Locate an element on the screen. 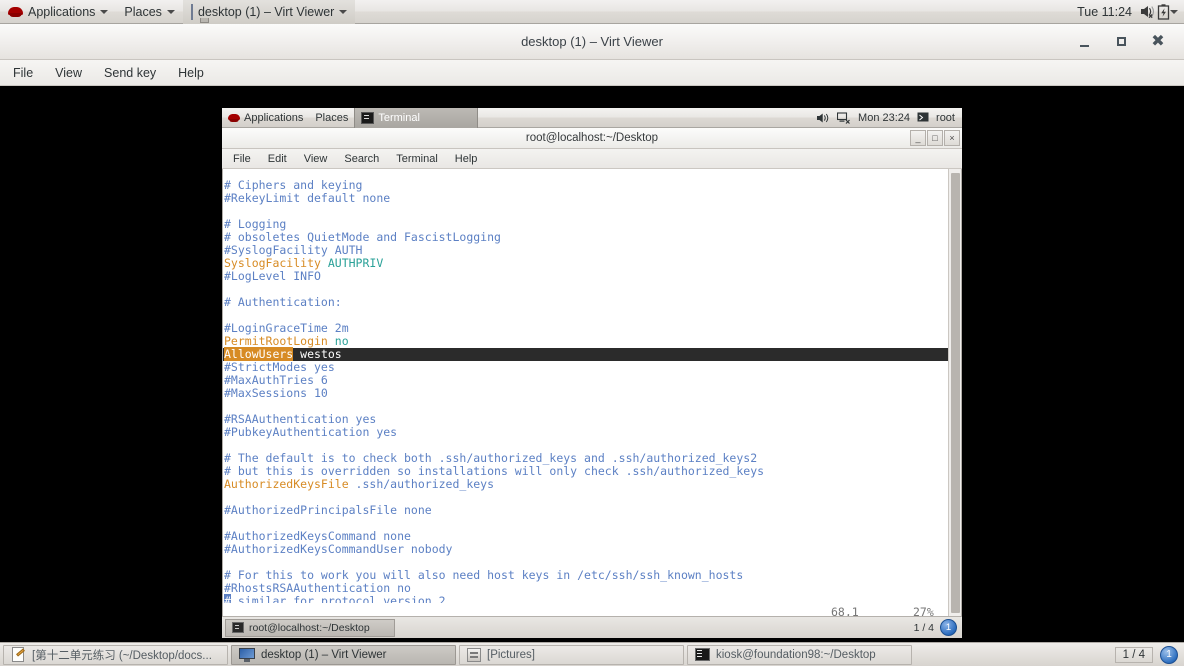  guest-window-label: Terminal is located at coordinates (399, 117).